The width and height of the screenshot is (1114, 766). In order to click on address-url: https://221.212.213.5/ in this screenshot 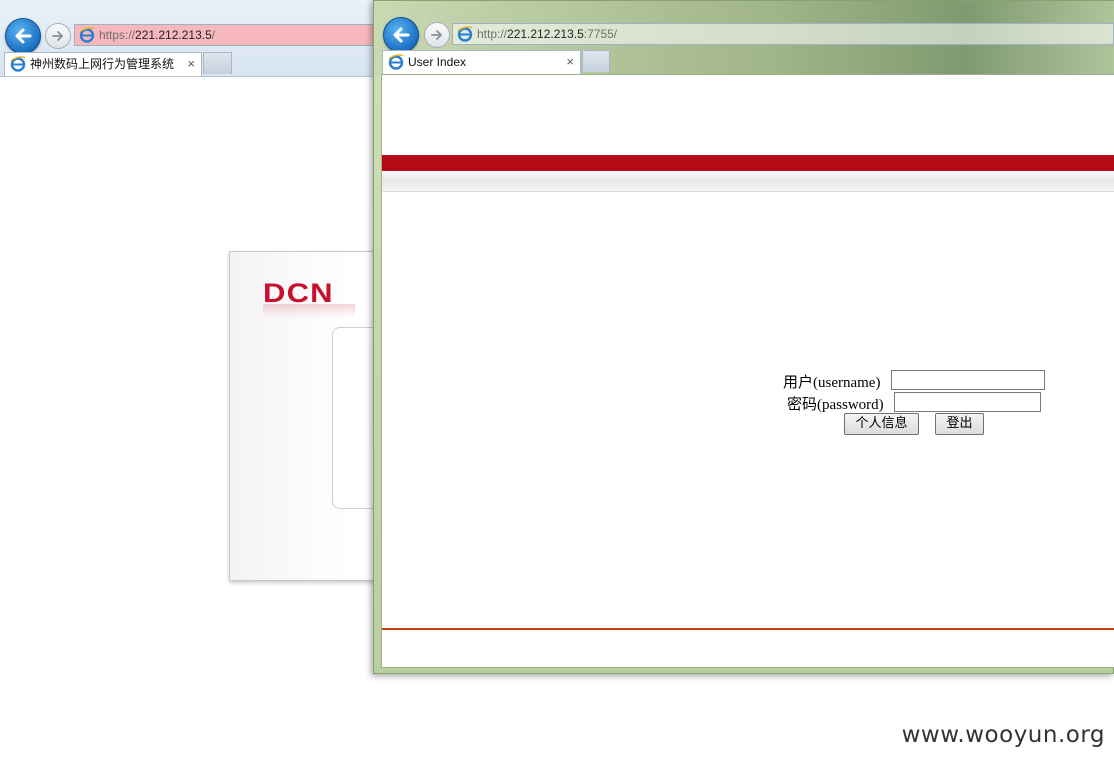, I will do `click(157, 35)`.